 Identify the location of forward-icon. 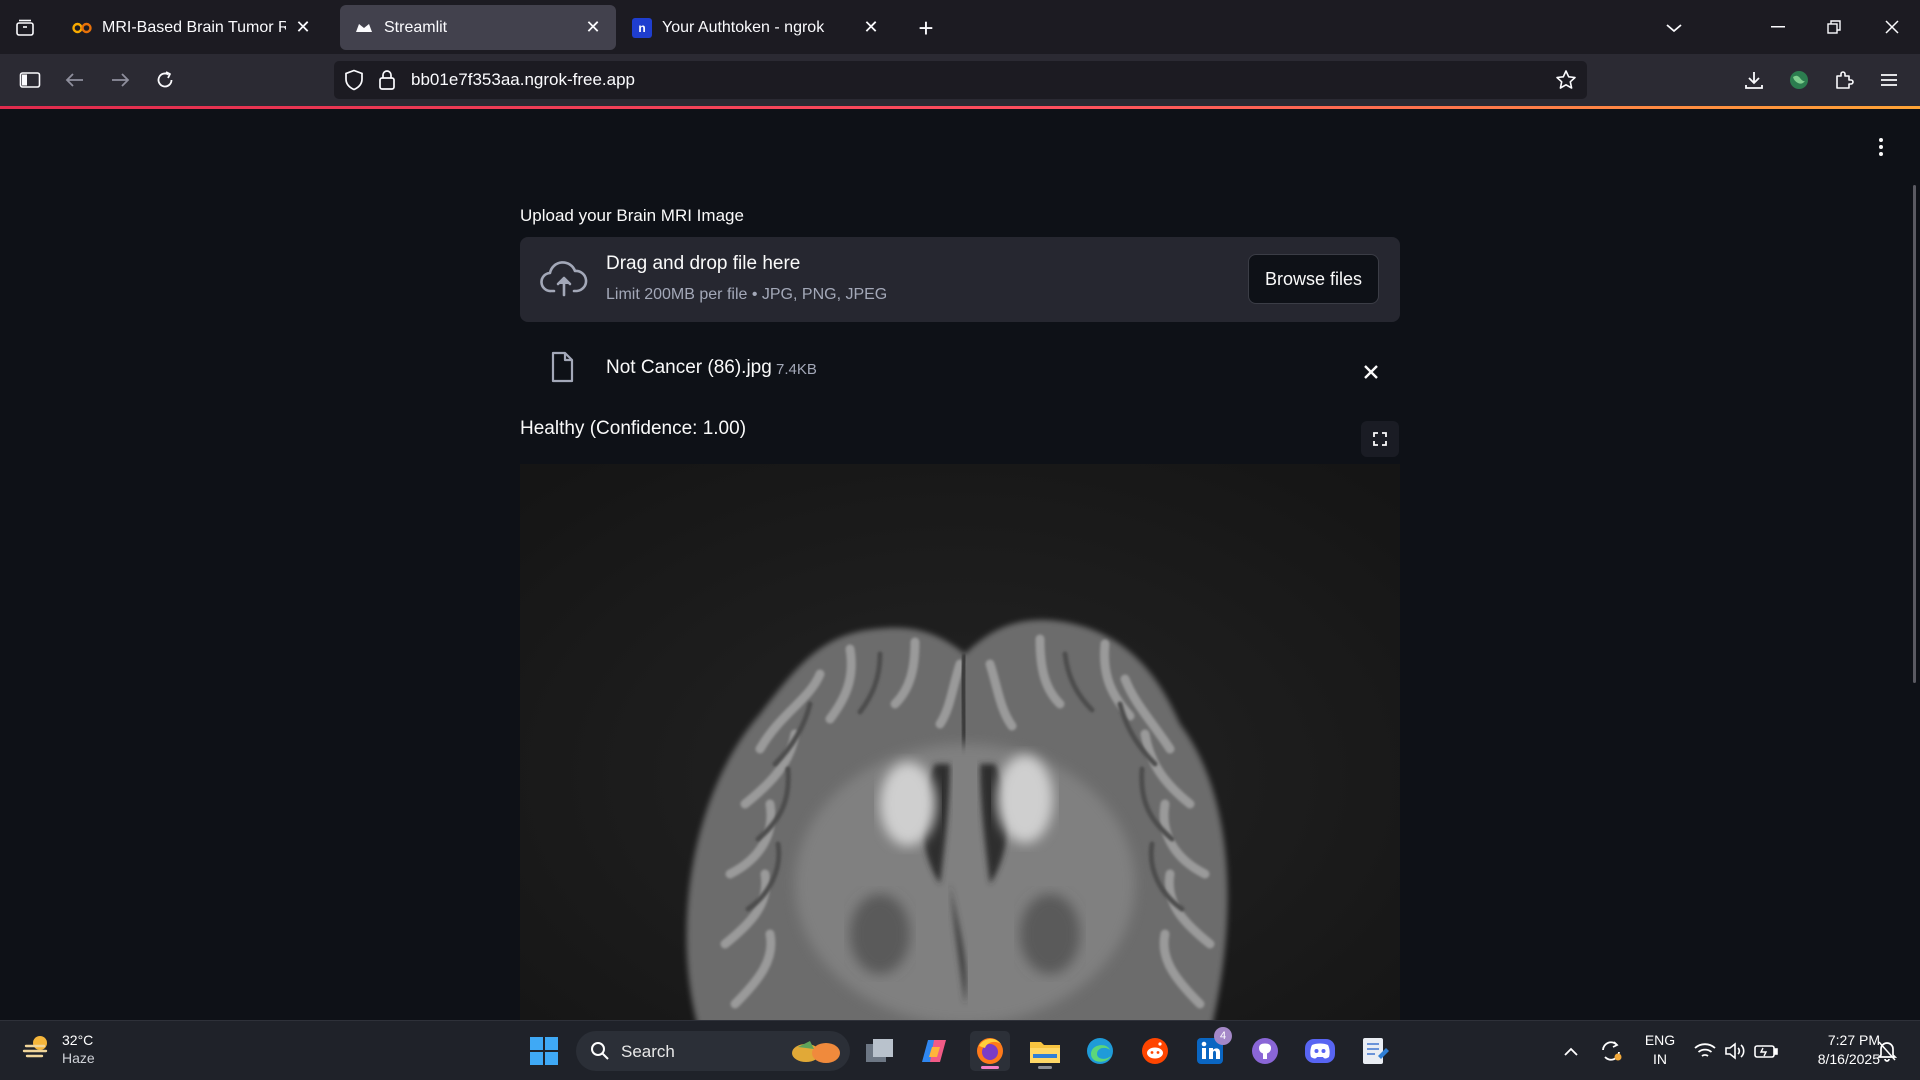
(120, 80).